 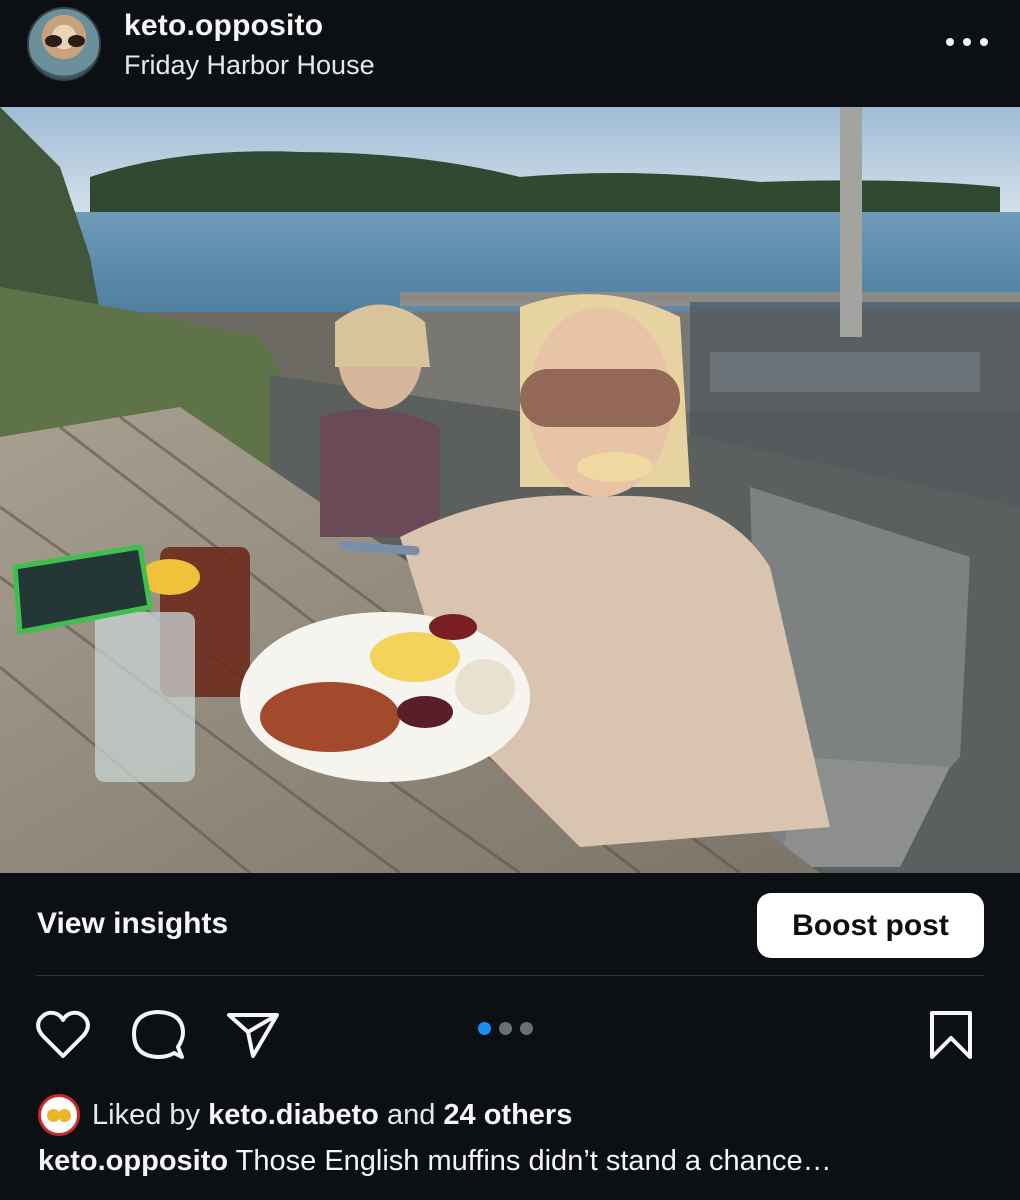 I want to click on likes-conjunction: and, so click(x=411, y=1114).